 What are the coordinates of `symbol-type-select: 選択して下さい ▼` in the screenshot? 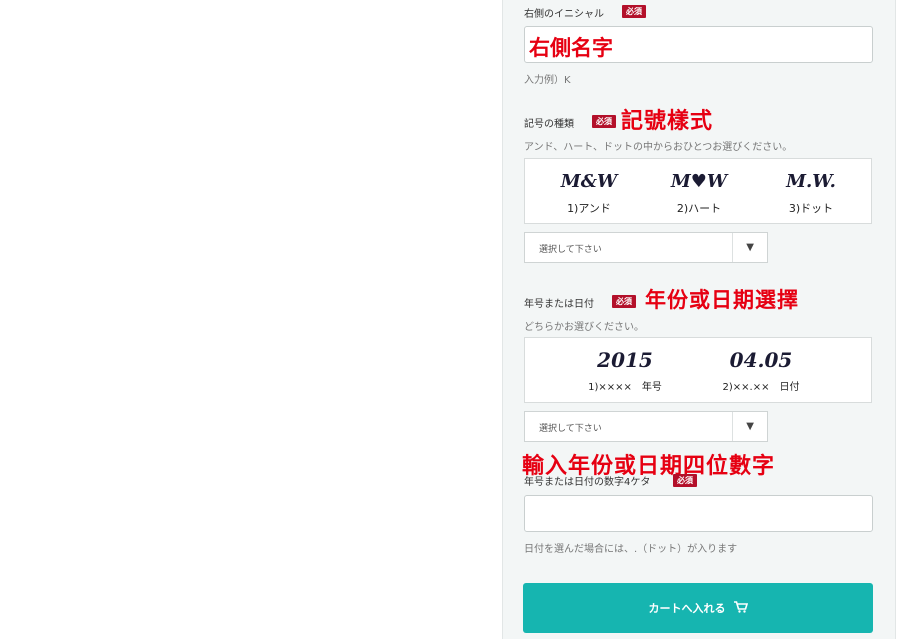 It's located at (646, 247).